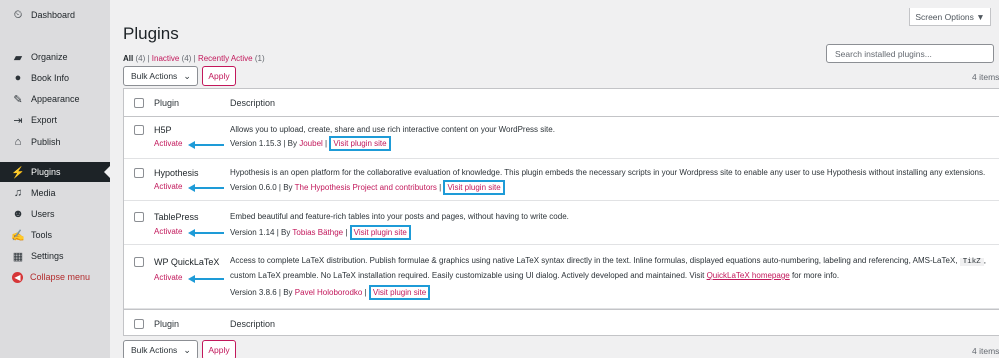 Image resolution: width=999 pixels, height=358 pixels. What do you see at coordinates (317, 232) in the screenshot?
I see `author-link: Tobias Bäthge` at bounding box center [317, 232].